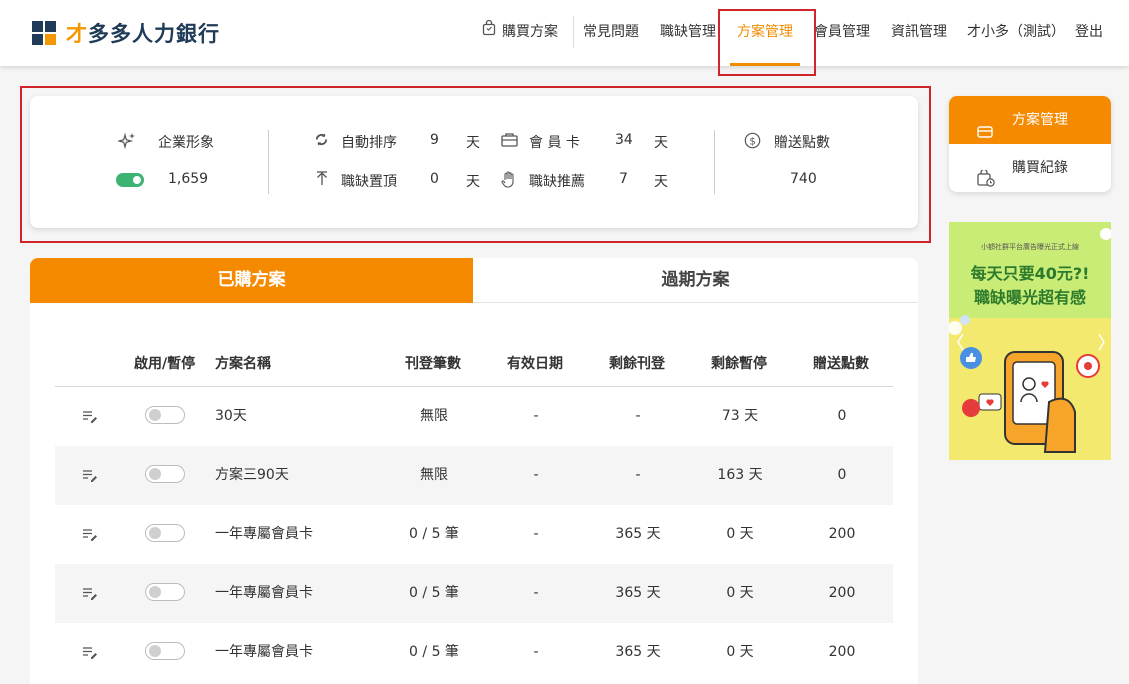 Image resolution: width=1129 pixels, height=684 pixels. Describe the element at coordinates (369, 182) in the screenshot. I see `job-pin-label: 職缺置頂` at that location.